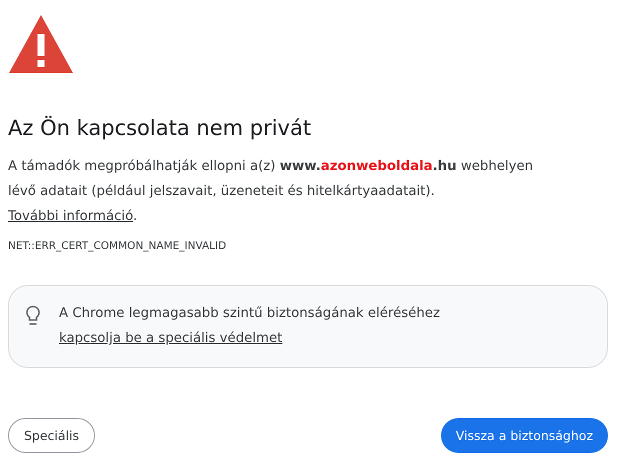 This screenshot has height=468, width=623. Describe the element at coordinates (170, 338) in the screenshot. I see `enhanced-protection-link: kapcsolja be a speciális védelmet` at that location.